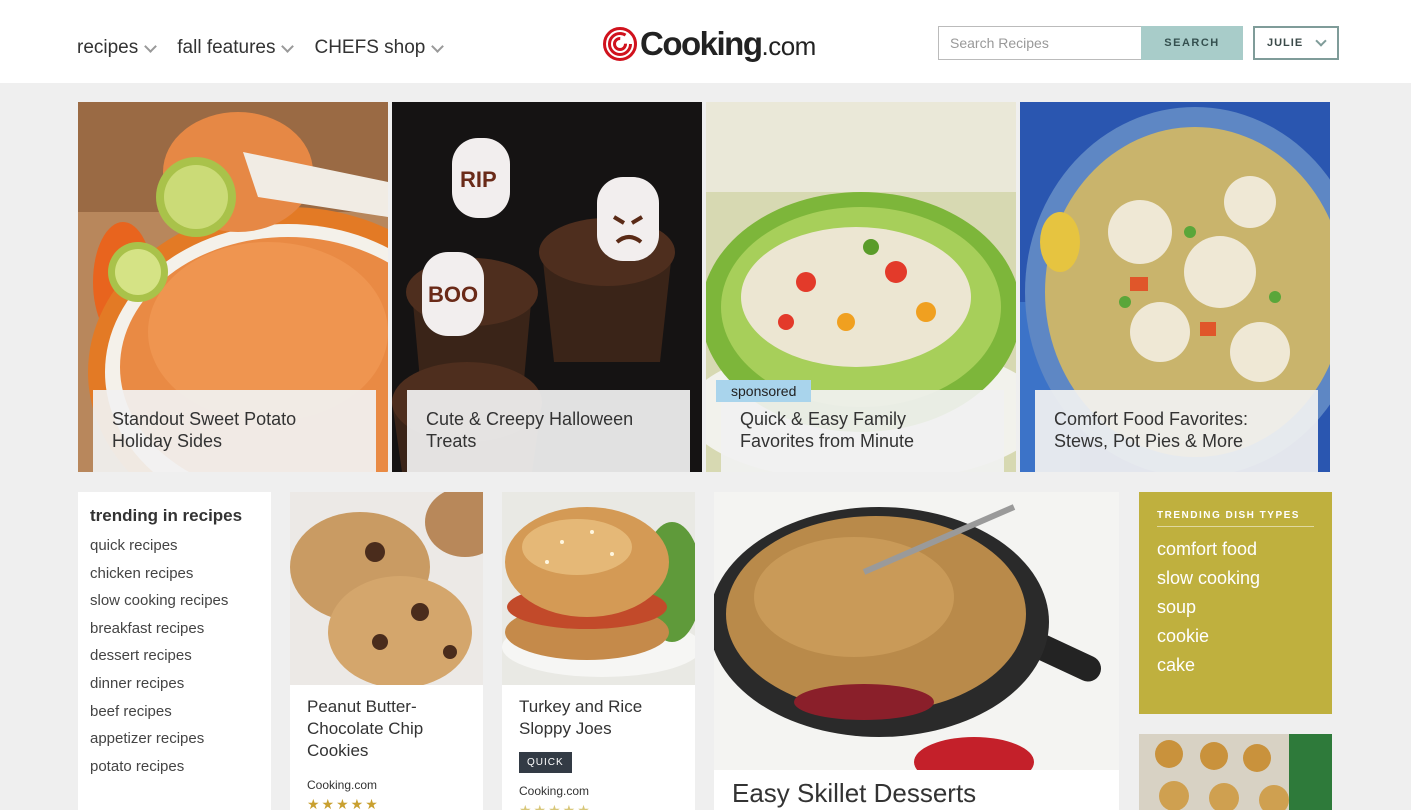  Describe the element at coordinates (478, 179) in the screenshot. I see `rip-text: RIP` at that location.